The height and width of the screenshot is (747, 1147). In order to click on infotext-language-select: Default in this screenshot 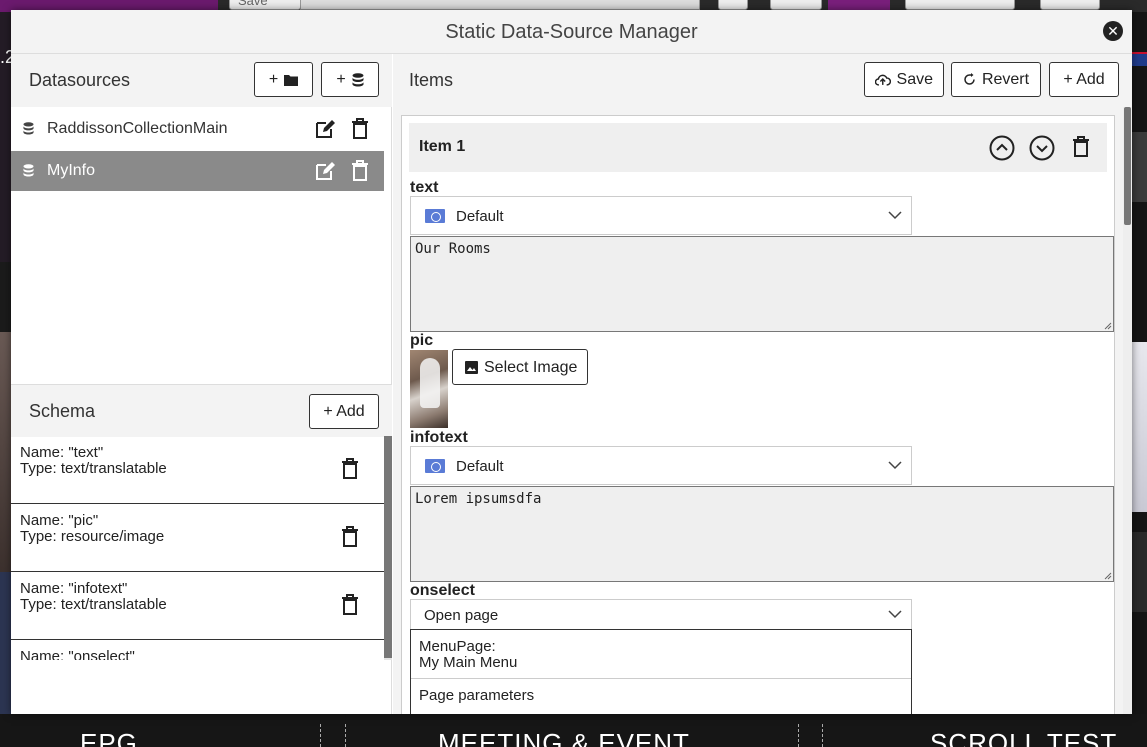, I will do `click(661, 465)`.